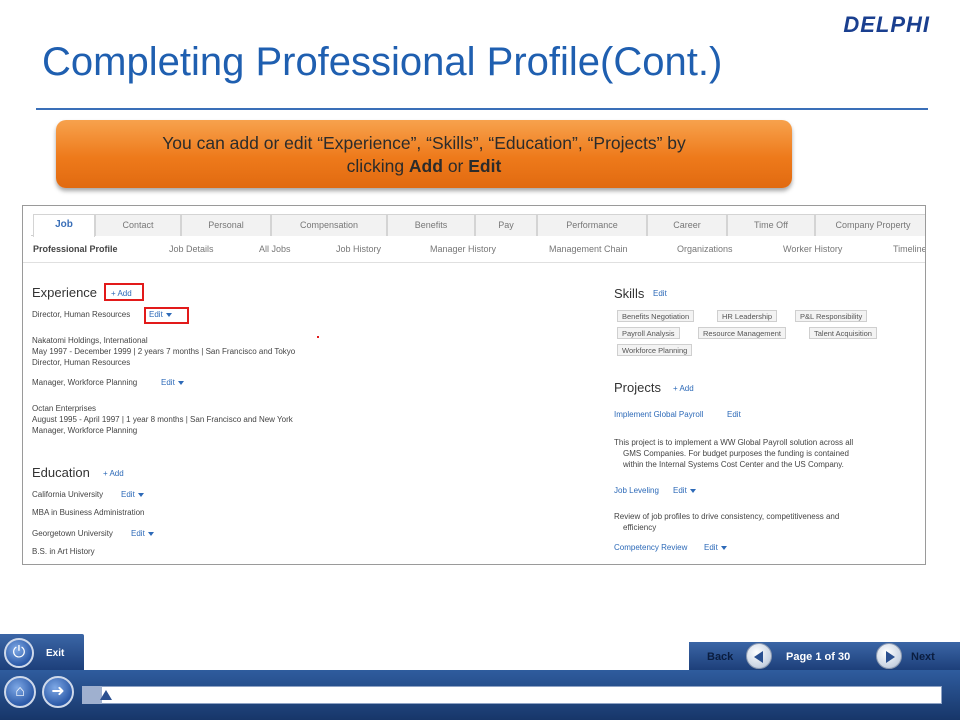 Image resolution: width=960 pixels, height=720 pixels. I want to click on tab-job: Job, so click(64, 225).